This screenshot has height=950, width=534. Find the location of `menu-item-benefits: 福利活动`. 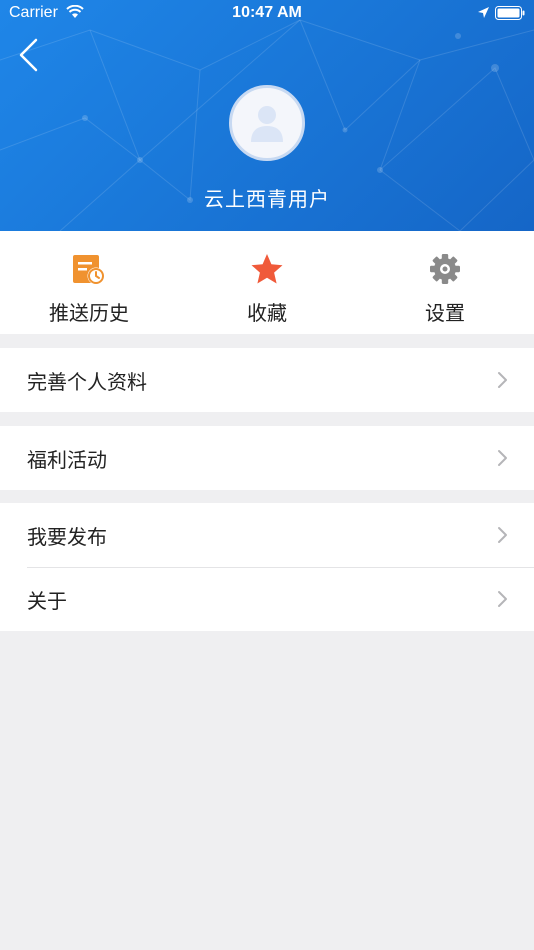

menu-item-benefits: 福利活动 is located at coordinates (267, 458).